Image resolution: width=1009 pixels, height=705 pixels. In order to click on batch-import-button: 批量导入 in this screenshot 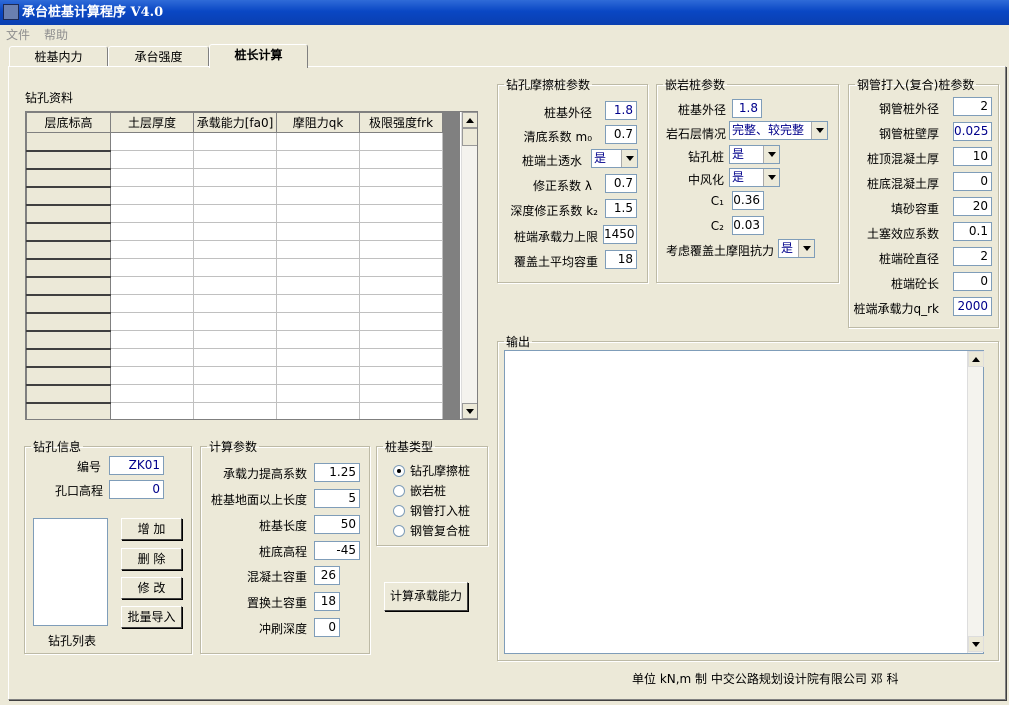, I will do `click(151, 617)`.